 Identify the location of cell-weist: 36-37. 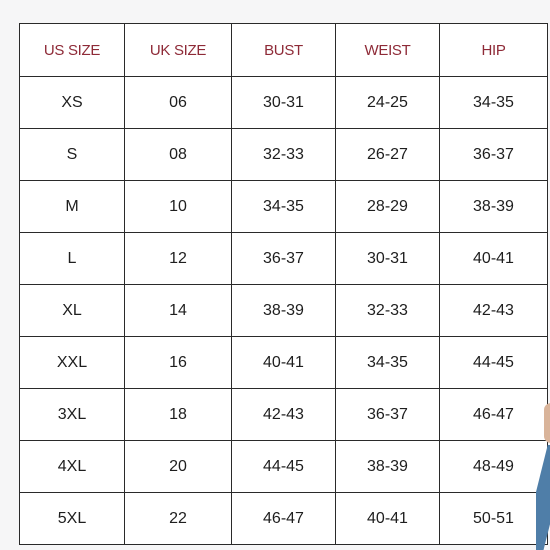
(387, 414).